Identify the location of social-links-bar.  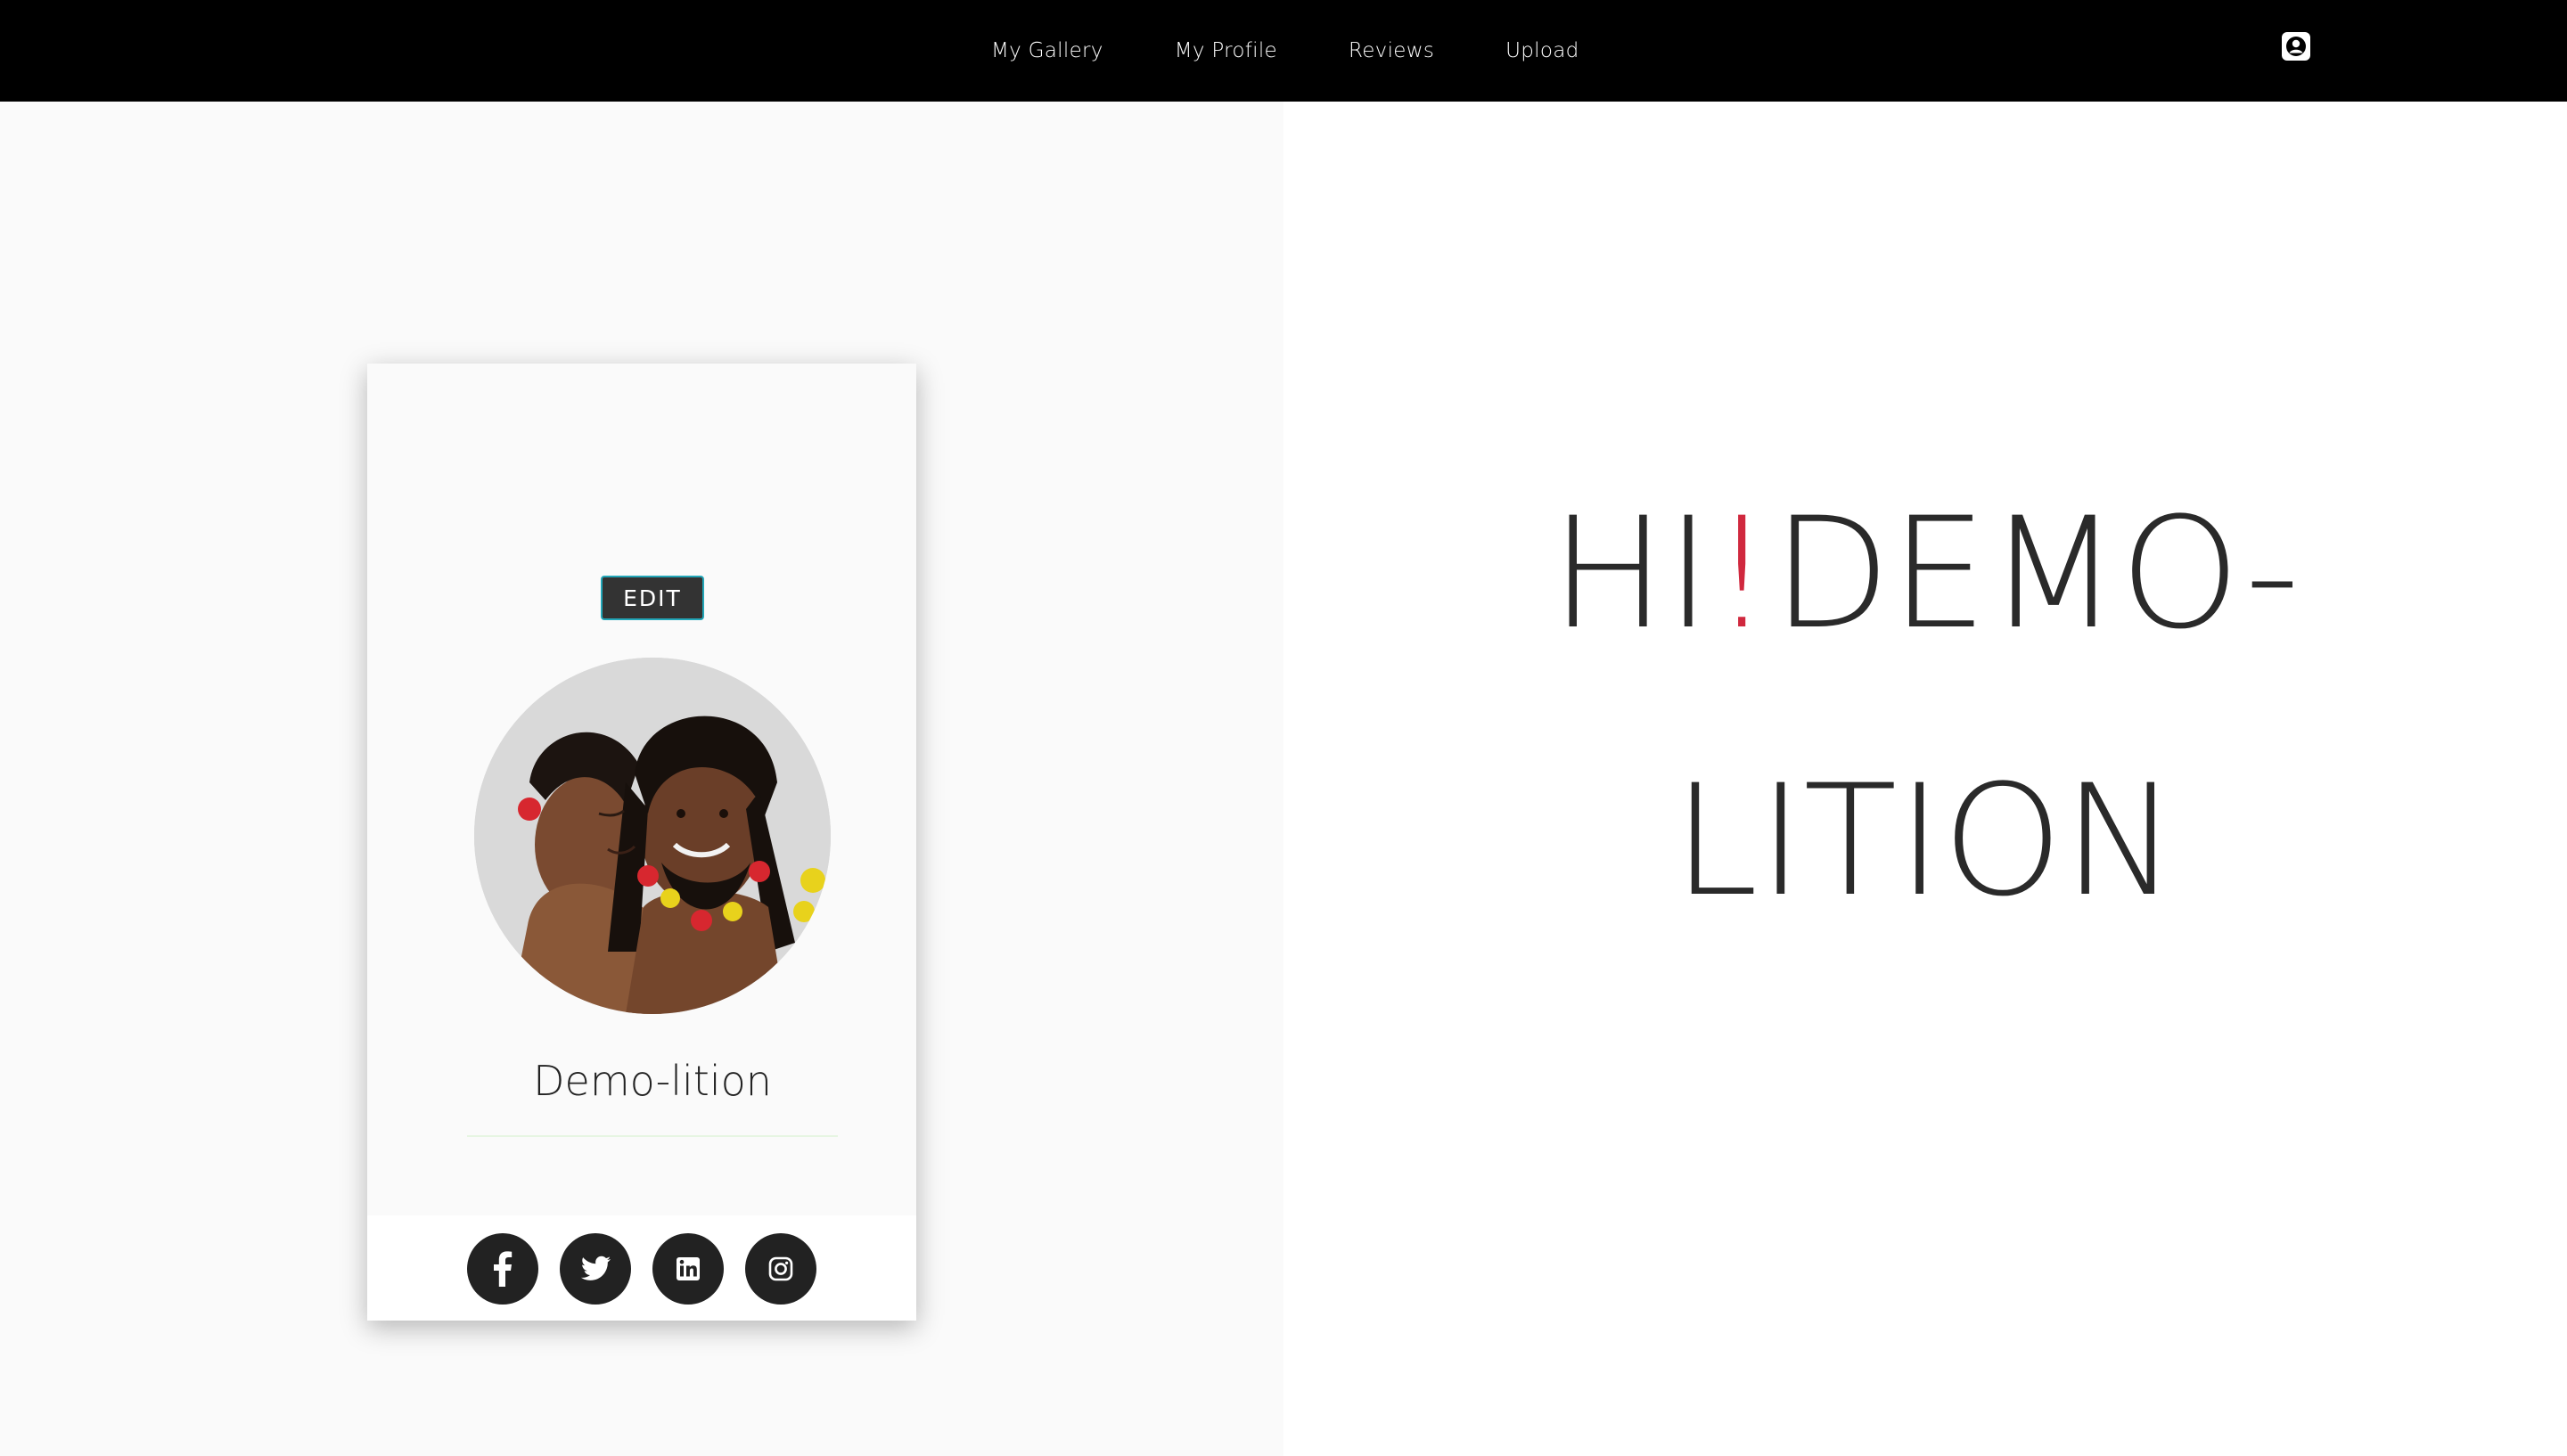
(641, 1268).